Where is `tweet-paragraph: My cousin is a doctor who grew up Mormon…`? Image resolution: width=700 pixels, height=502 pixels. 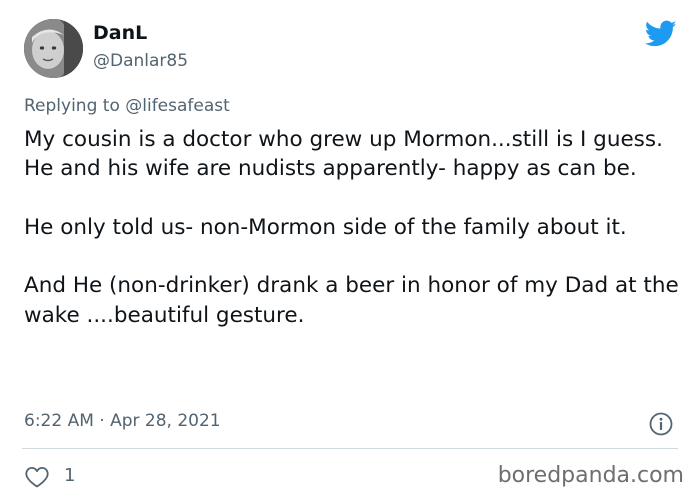 tweet-paragraph: My cousin is a doctor who grew up Mormon… is located at coordinates (343, 154).